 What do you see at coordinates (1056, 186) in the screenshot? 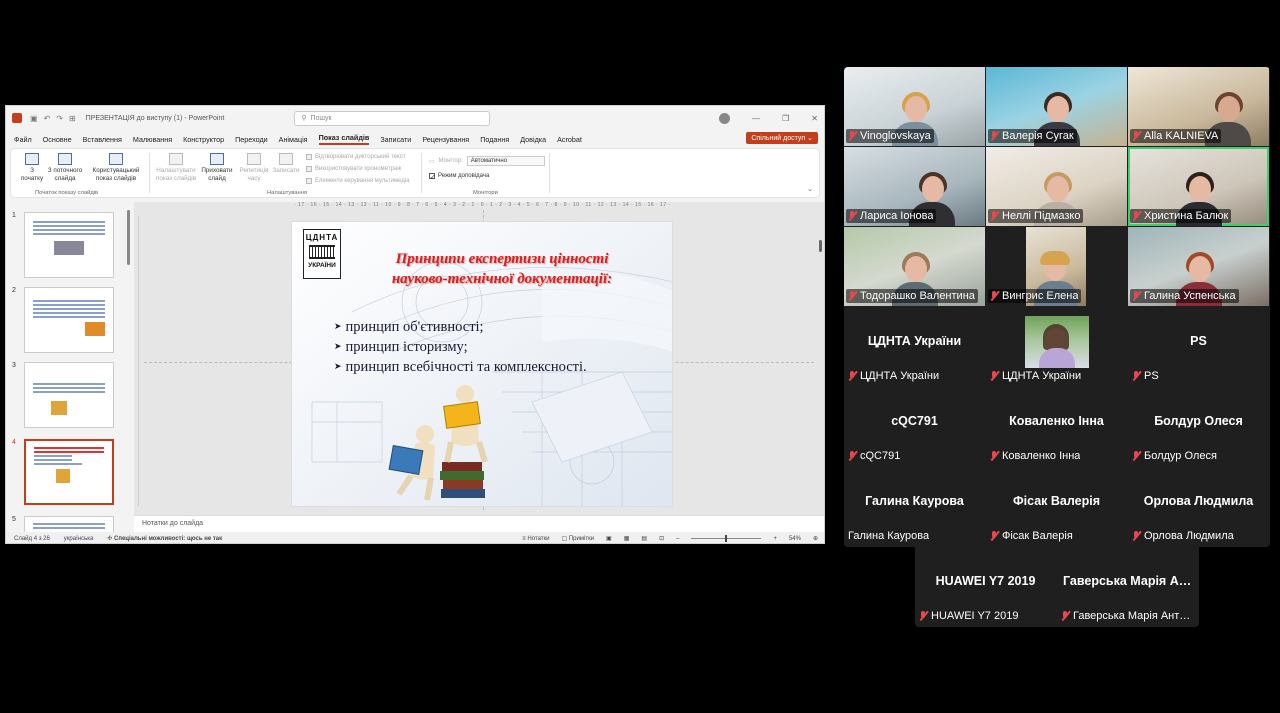
I see `participant-tile: Неллі Підмазко` at bounding box center [1056, 186].